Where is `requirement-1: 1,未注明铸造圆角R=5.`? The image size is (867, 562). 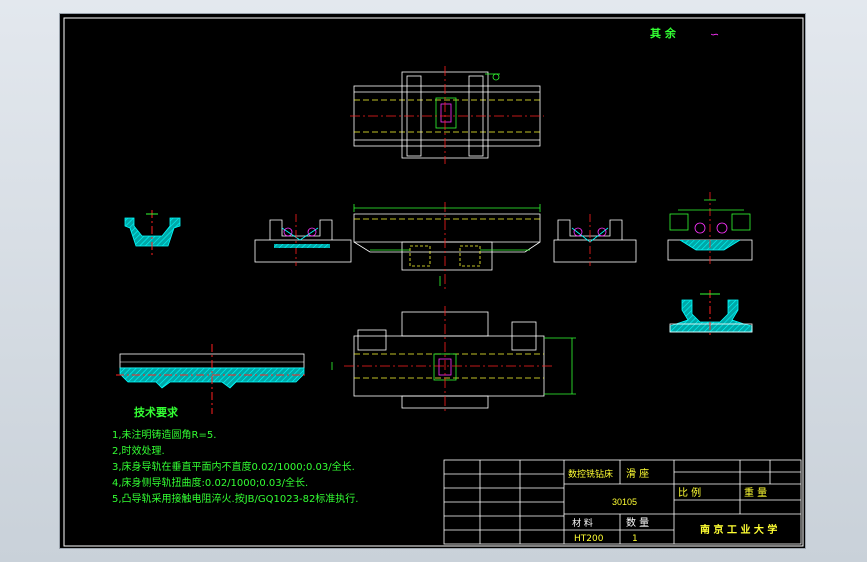
requirement-1: 1,未注明铸造圆角R=5. is located at coordinates (164, 434).